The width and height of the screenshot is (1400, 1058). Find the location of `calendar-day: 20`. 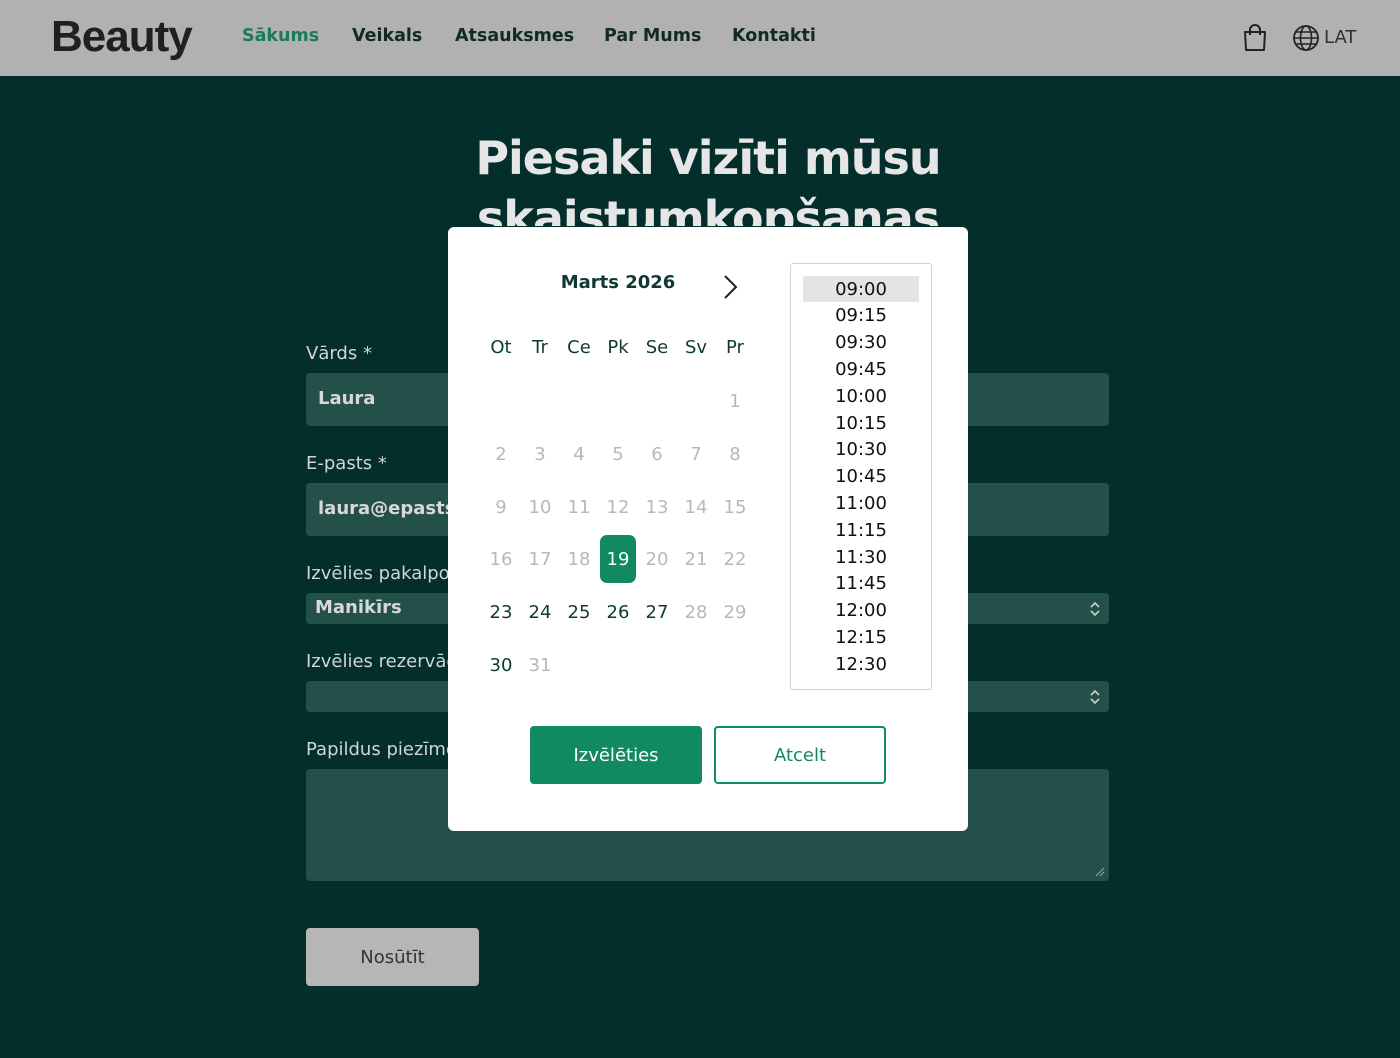

calendar-day: 20 is located at coordinates (657, 559).